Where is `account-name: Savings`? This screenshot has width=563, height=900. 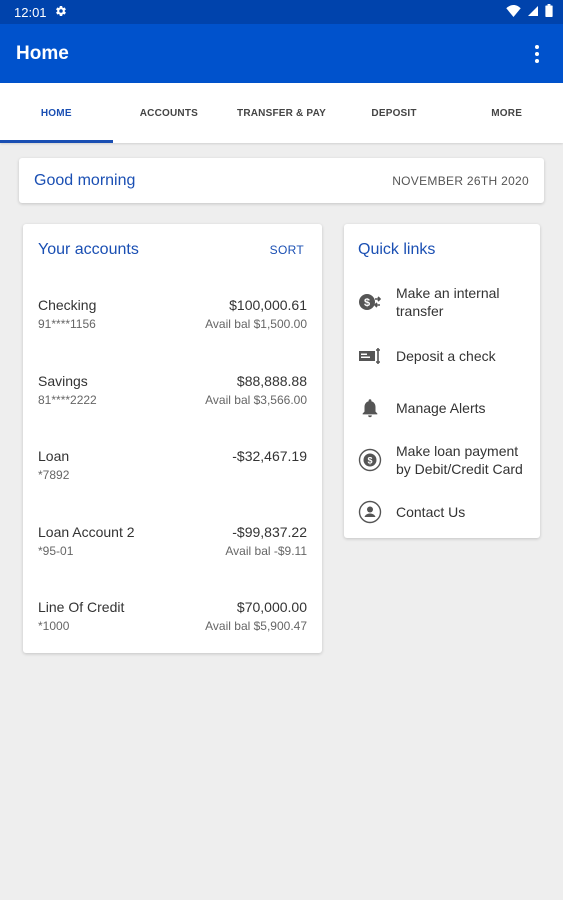
account-name: Savings is located at coordinates (63, 381).